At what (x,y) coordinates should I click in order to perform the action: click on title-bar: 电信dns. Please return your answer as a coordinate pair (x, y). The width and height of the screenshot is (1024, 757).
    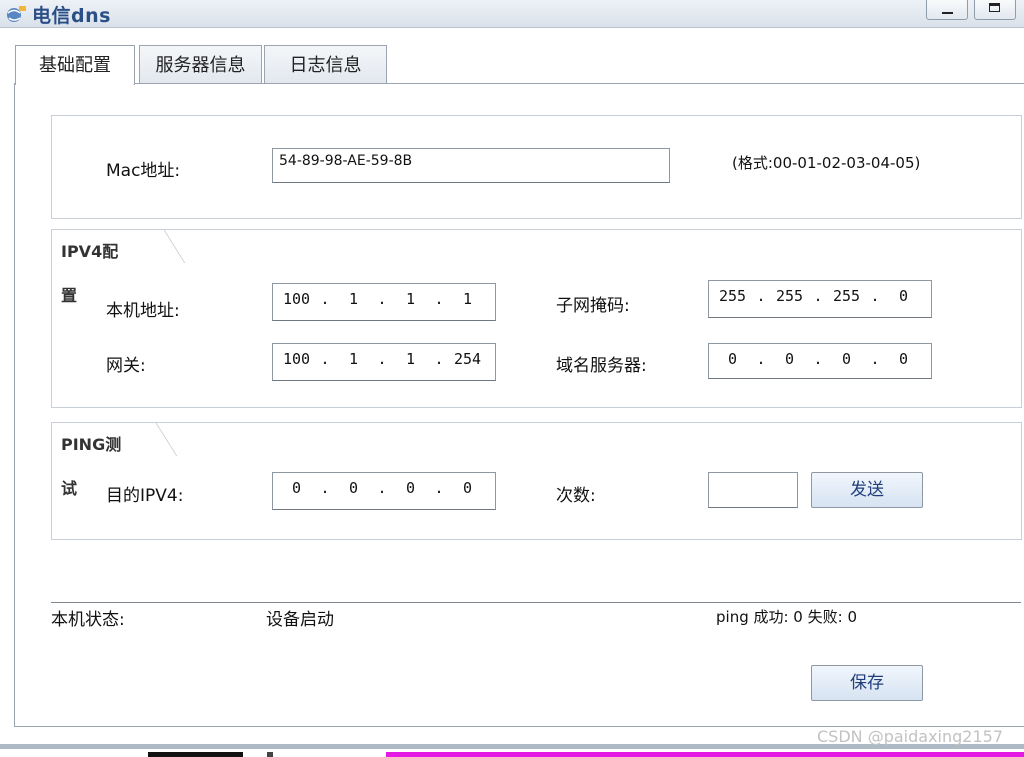
    Looking at the image, I should click on (512, 14).